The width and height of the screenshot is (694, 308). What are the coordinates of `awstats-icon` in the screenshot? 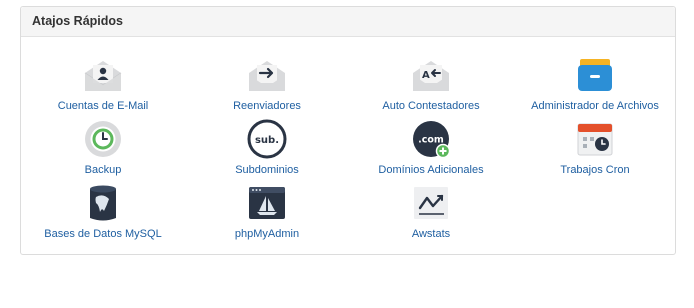 It's located at (431, 203).